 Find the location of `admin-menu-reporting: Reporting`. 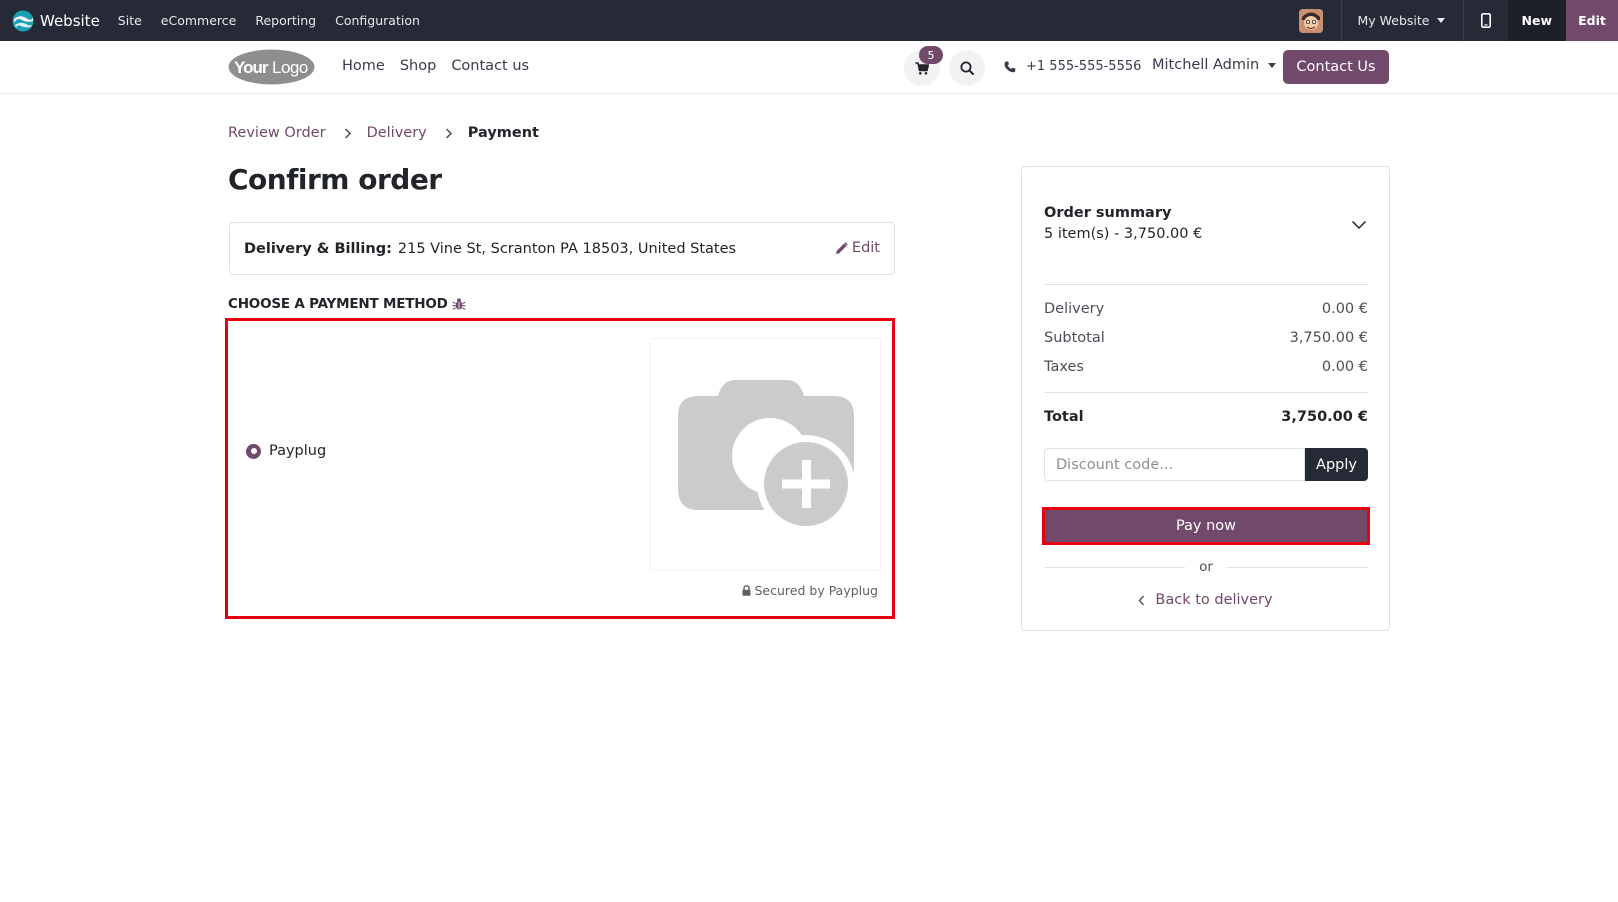

admin-menu-reporting: Reporting is located at coordinates (285, 20).